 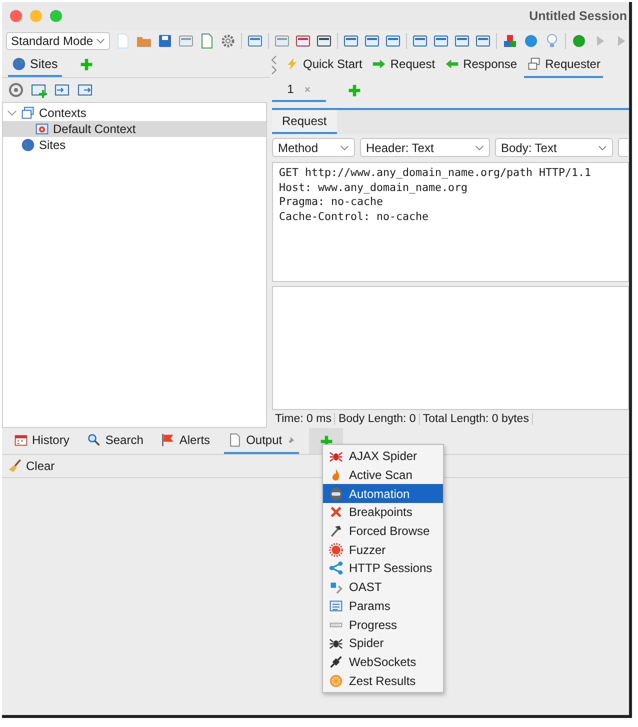 I want to click on clear-button: Clear, so click(x=31, y=466).